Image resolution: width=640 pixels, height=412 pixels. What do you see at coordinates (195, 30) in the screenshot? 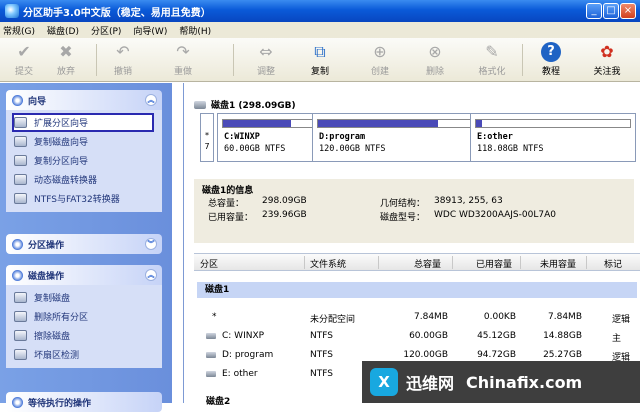
I see `menu-help: 帮助(H)` at bounding box center [195, 30].